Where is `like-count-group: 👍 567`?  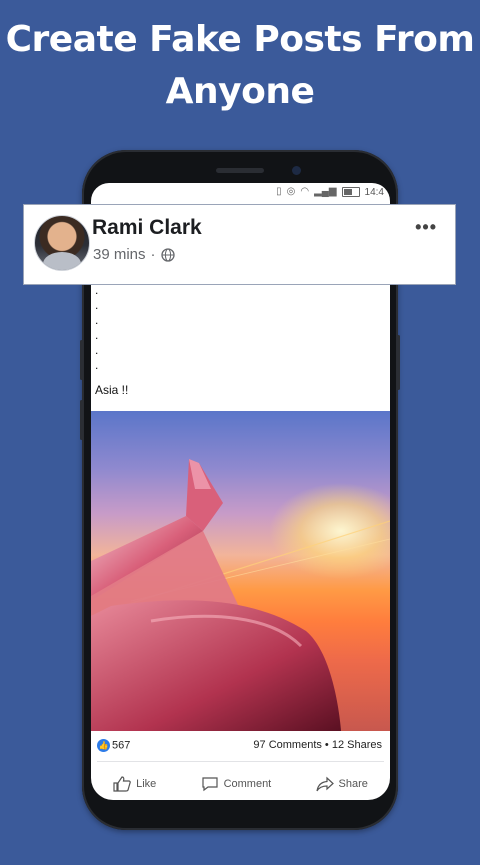
like-count-group: 👍 567 is located at coordinates (114, 745).